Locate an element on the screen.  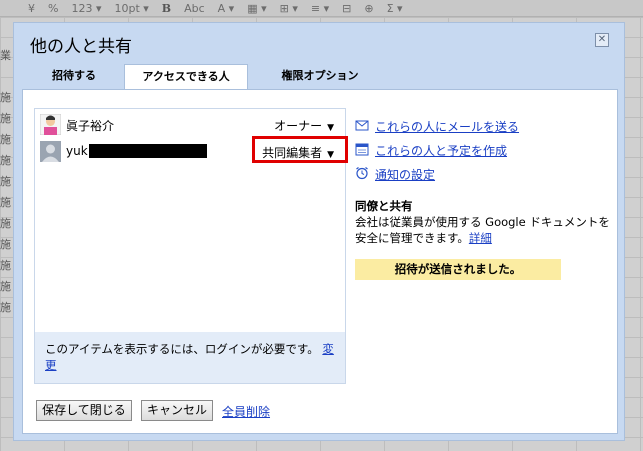
invite-sent-notice: 招待が送信されました。 is located at coordinates (458, 269).